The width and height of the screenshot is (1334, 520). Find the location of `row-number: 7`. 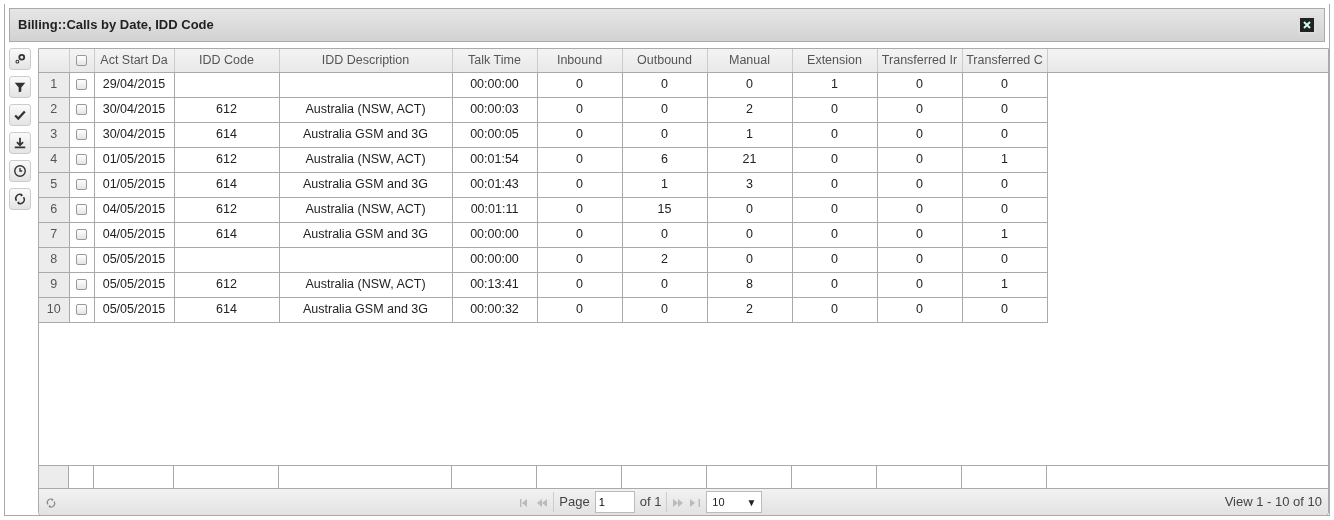

row-number: 7 is located at coordinates (54, 234).